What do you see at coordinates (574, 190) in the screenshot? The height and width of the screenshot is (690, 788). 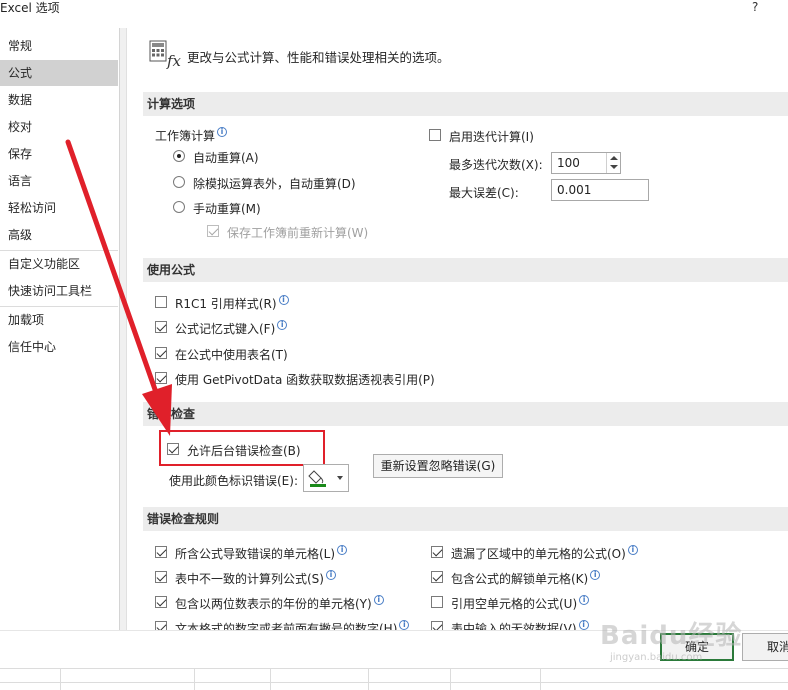 I see `max-change-value: 0.001` at bounding box center [574, 190].